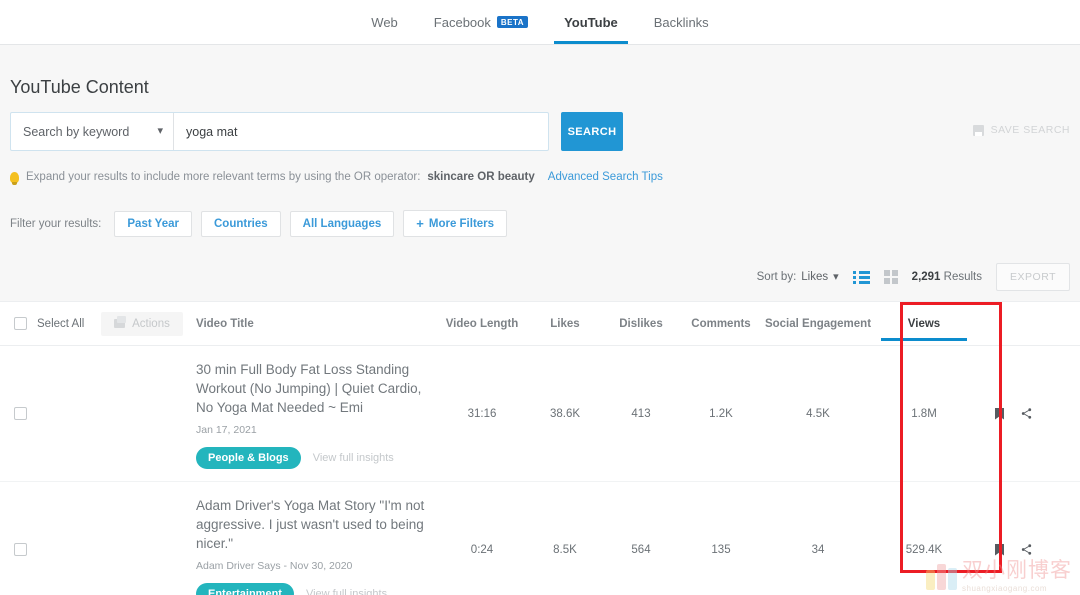 The image size is (1080, 595). I want to click on comments-value: 1.2K, so click(721, 413).